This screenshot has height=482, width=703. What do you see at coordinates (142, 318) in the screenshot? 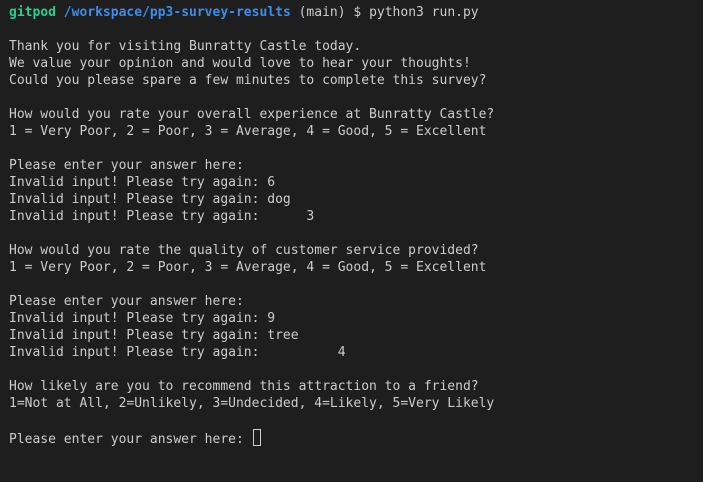
I see `output-line: Invalid input! Please try again: 9` at bounding box center [142, 318].